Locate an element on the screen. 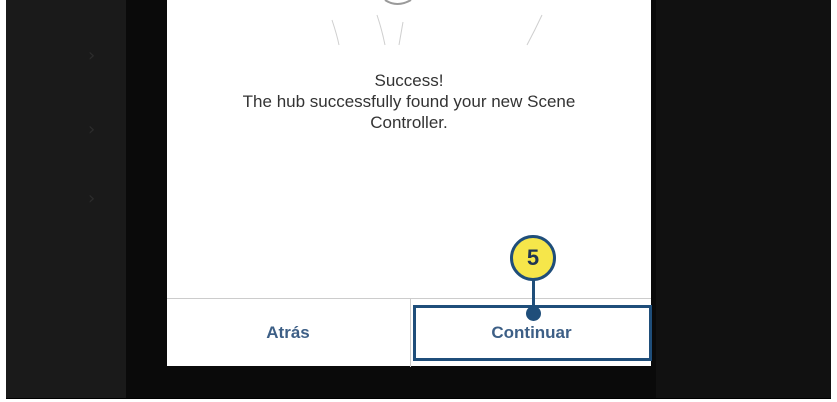  dialog-button-row: Atrás Continuar is located at coordinates (409, 332).